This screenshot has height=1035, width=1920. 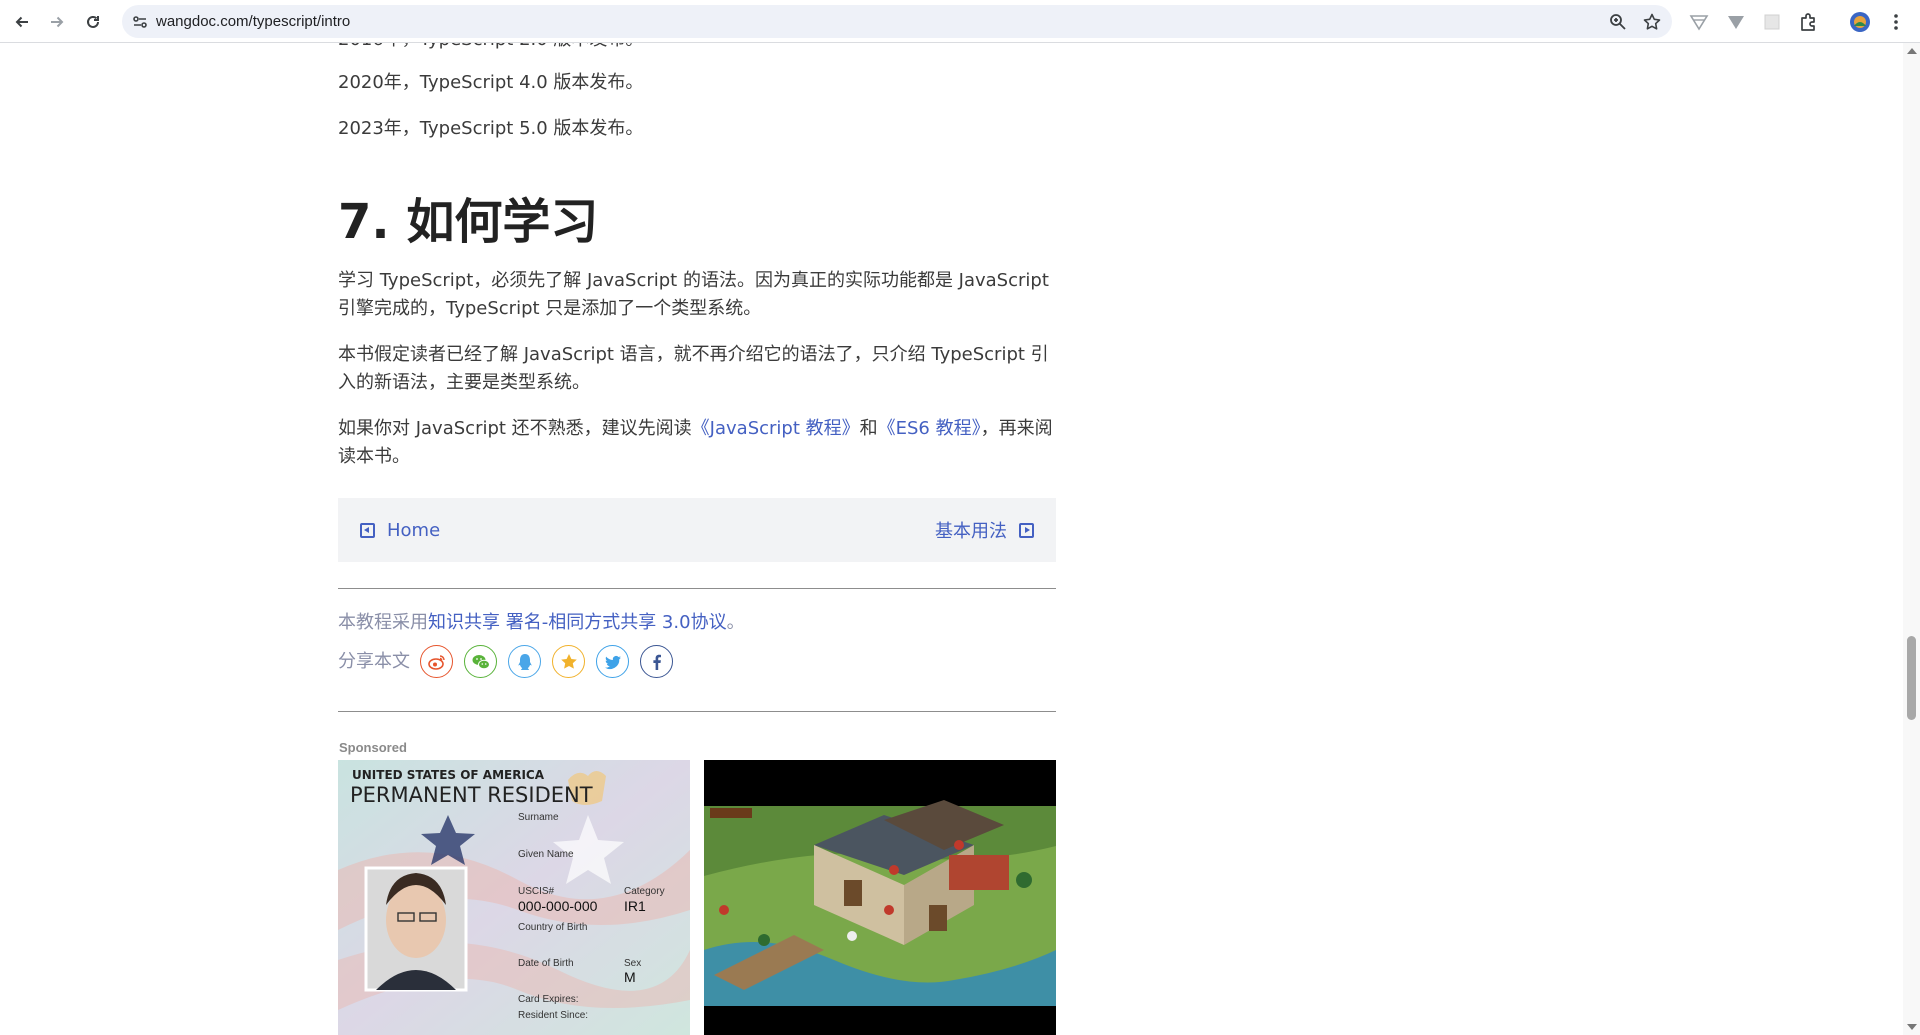 What do you see at coordinates (1772, 22) in the screenshot?
I see `extension-blank-icon` at bounding box center [1772, 22].